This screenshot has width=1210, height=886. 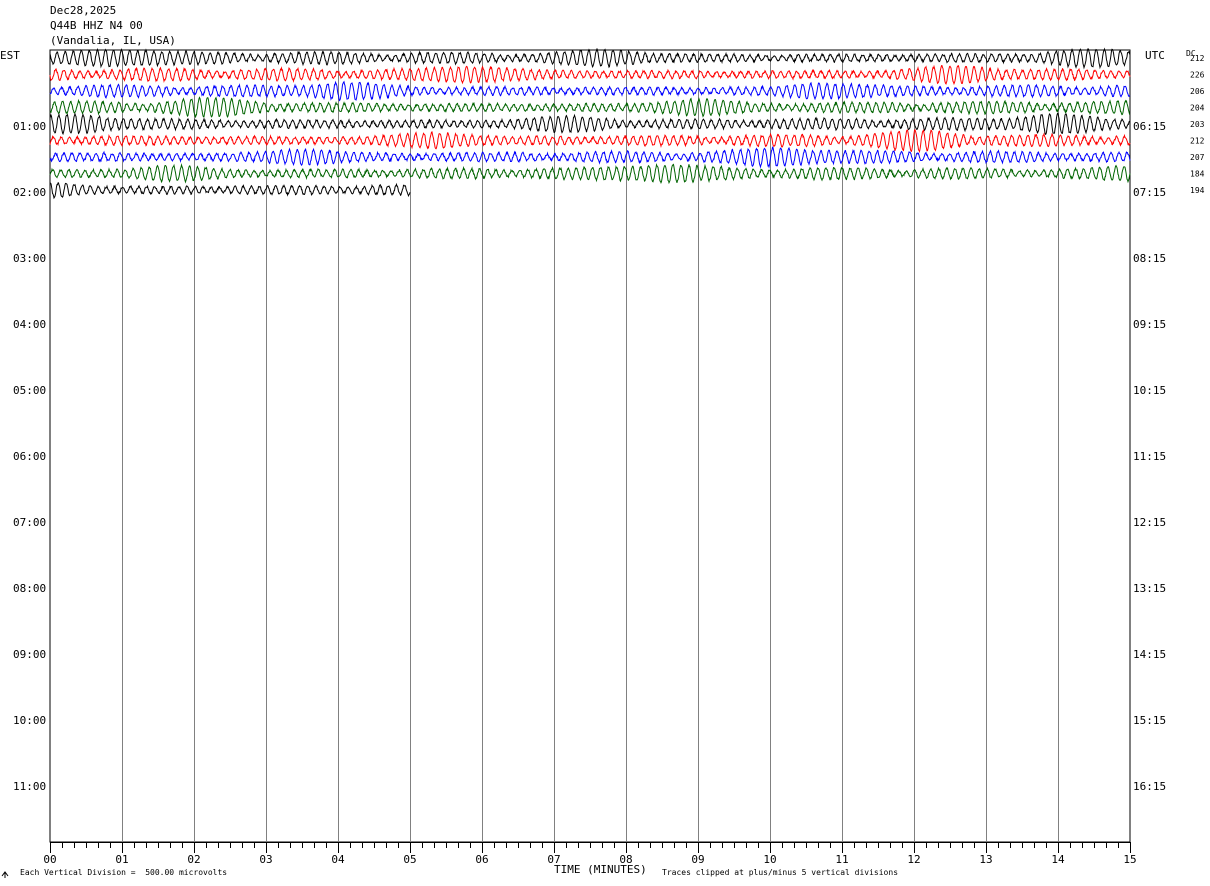 I want to click on x-tick-label: 05, so click(x=409, y=859).